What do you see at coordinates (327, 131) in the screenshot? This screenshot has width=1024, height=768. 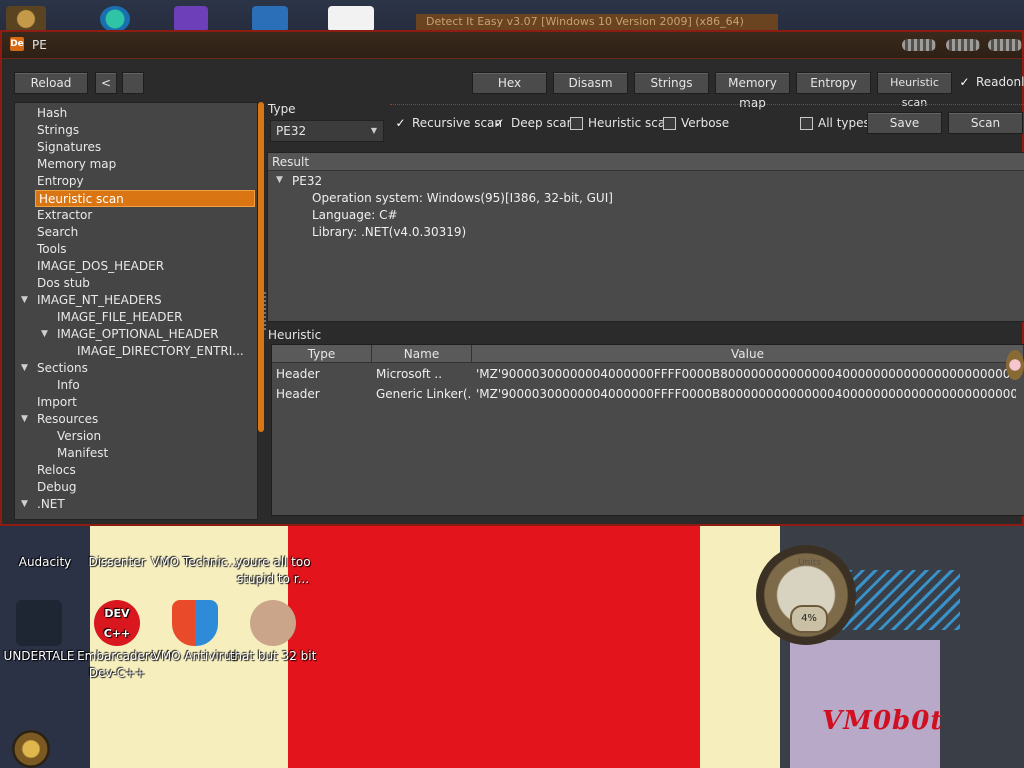 I see `type-select: PE32 ▼` at bounding box center [327, 131].